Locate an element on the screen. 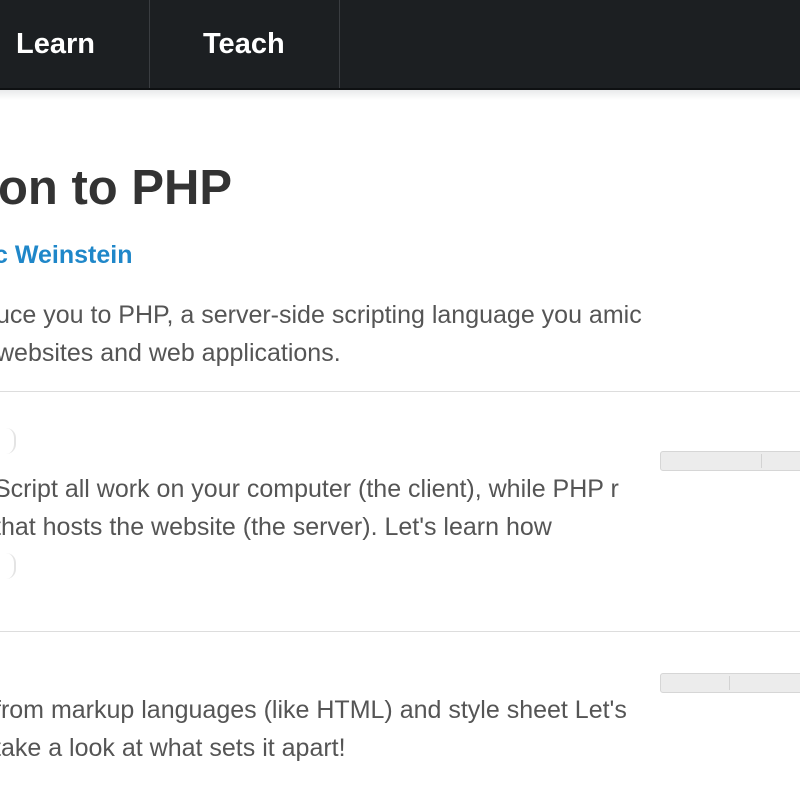 The height and width of the screenshot is (800, 800). lesson-1-progress-bar is located at coordinates (730, 461).